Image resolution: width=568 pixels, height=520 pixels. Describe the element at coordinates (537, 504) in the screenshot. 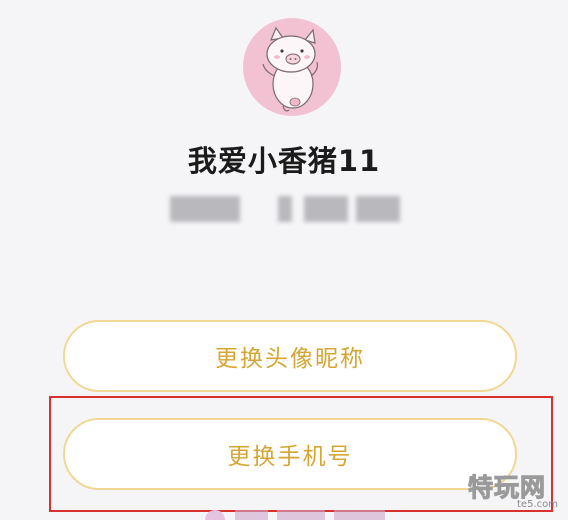

I see `watermark-domain: te5.com` at that location.